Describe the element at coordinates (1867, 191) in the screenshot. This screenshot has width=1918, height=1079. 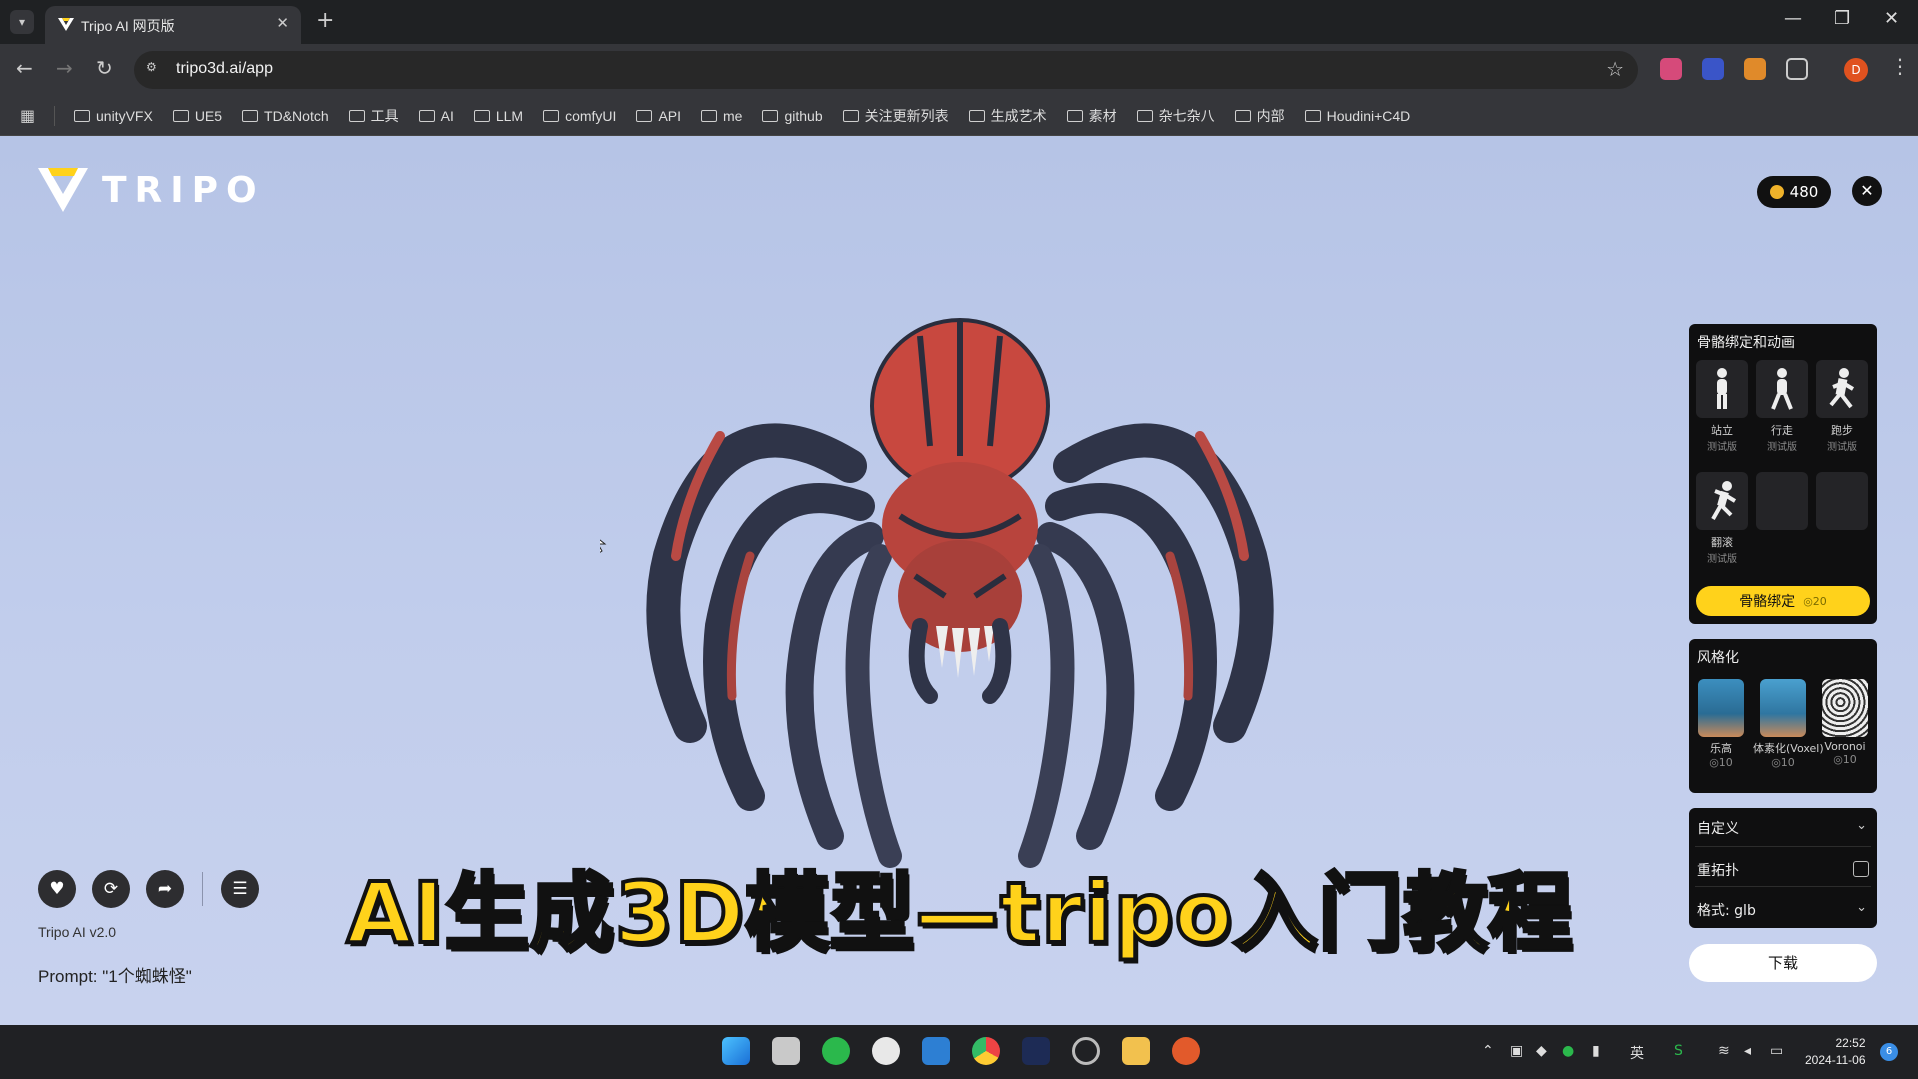
I see `close-viewer-button: ✕` at that location.